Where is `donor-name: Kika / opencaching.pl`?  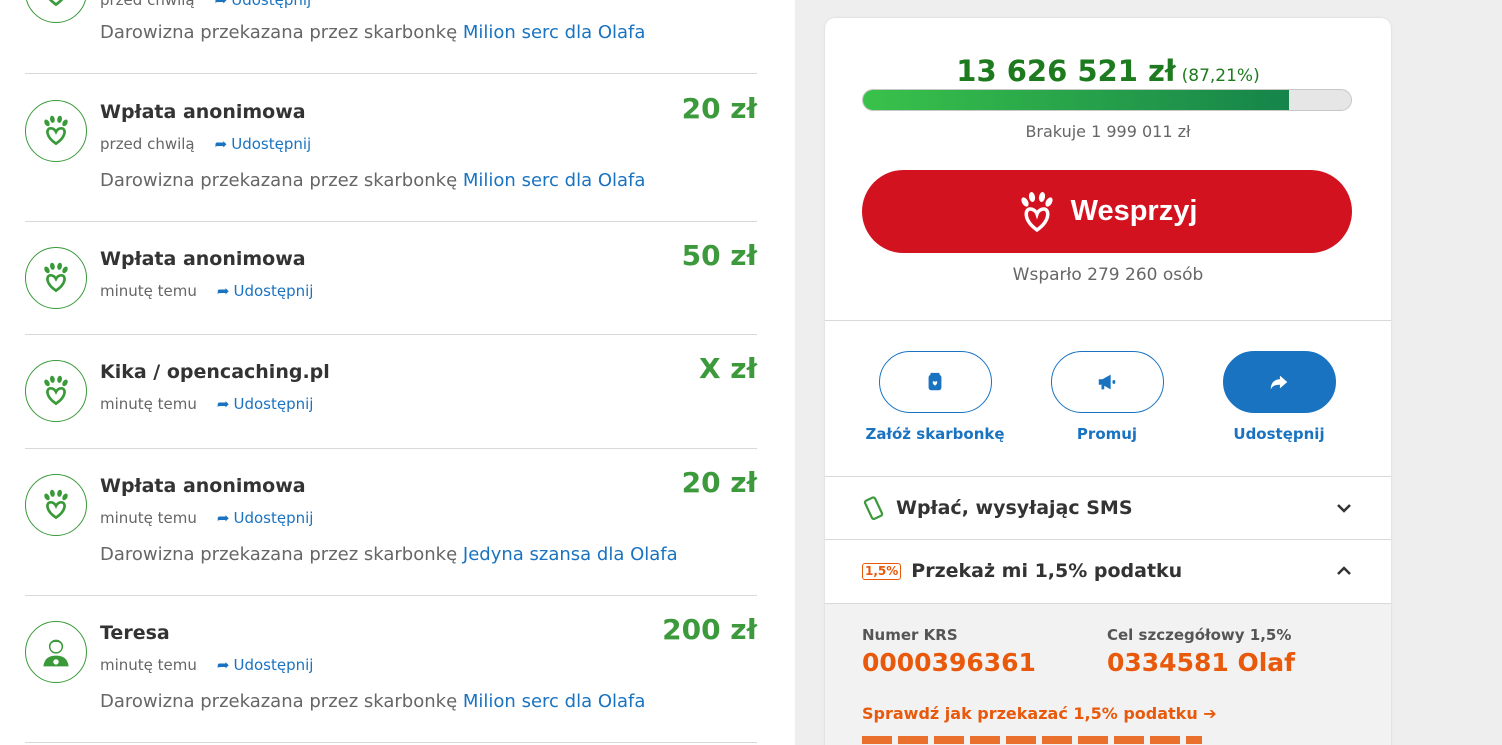 donor-name: Kika / opencaching.pl is located at coordinates (215, 372).